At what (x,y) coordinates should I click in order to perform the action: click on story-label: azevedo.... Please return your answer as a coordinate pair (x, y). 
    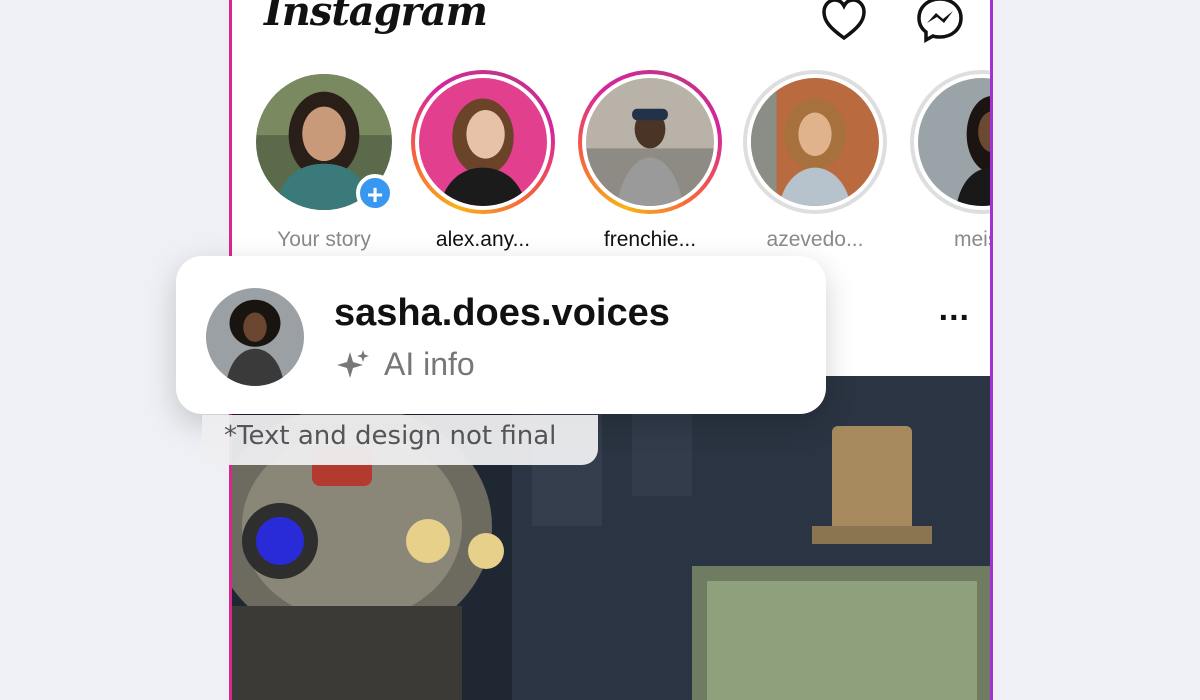
    Looking at the image, I should click on (815, 239).